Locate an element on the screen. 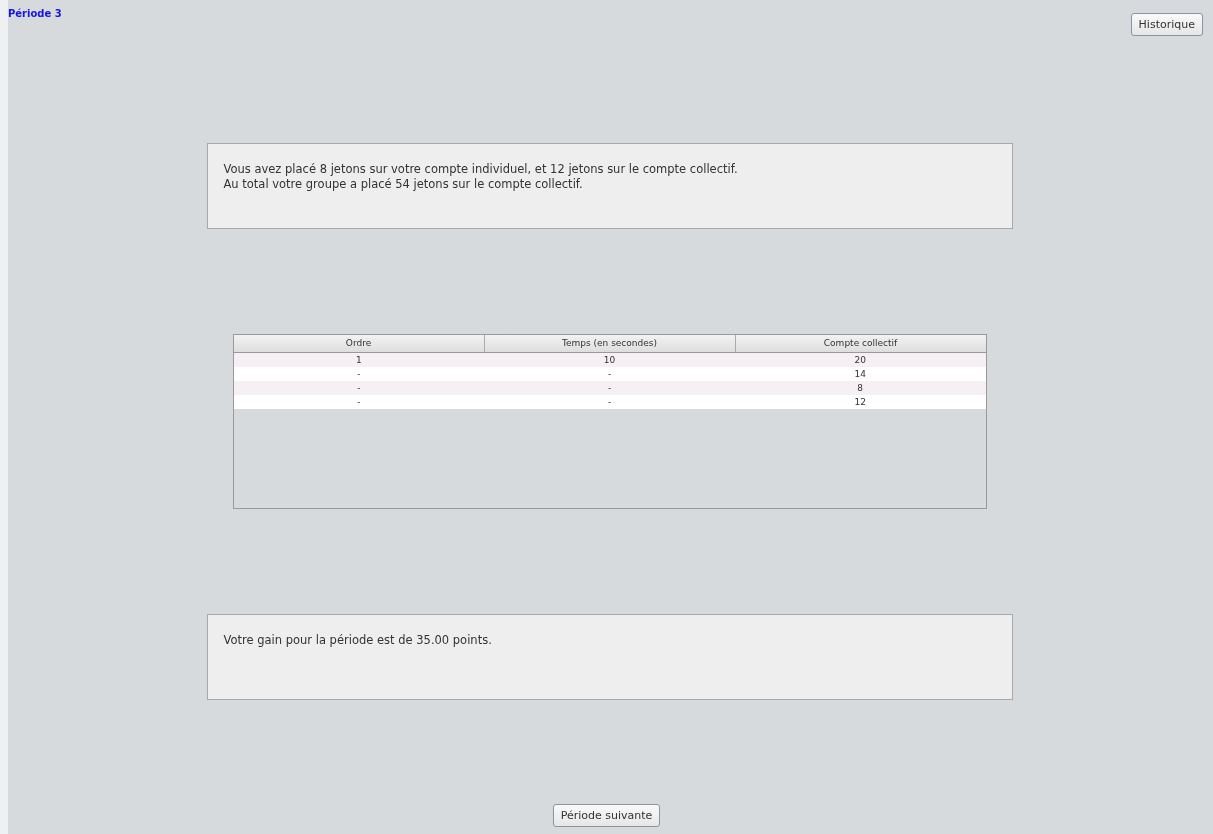  table-cell-text: 1 is located at coordinates (358, 360).